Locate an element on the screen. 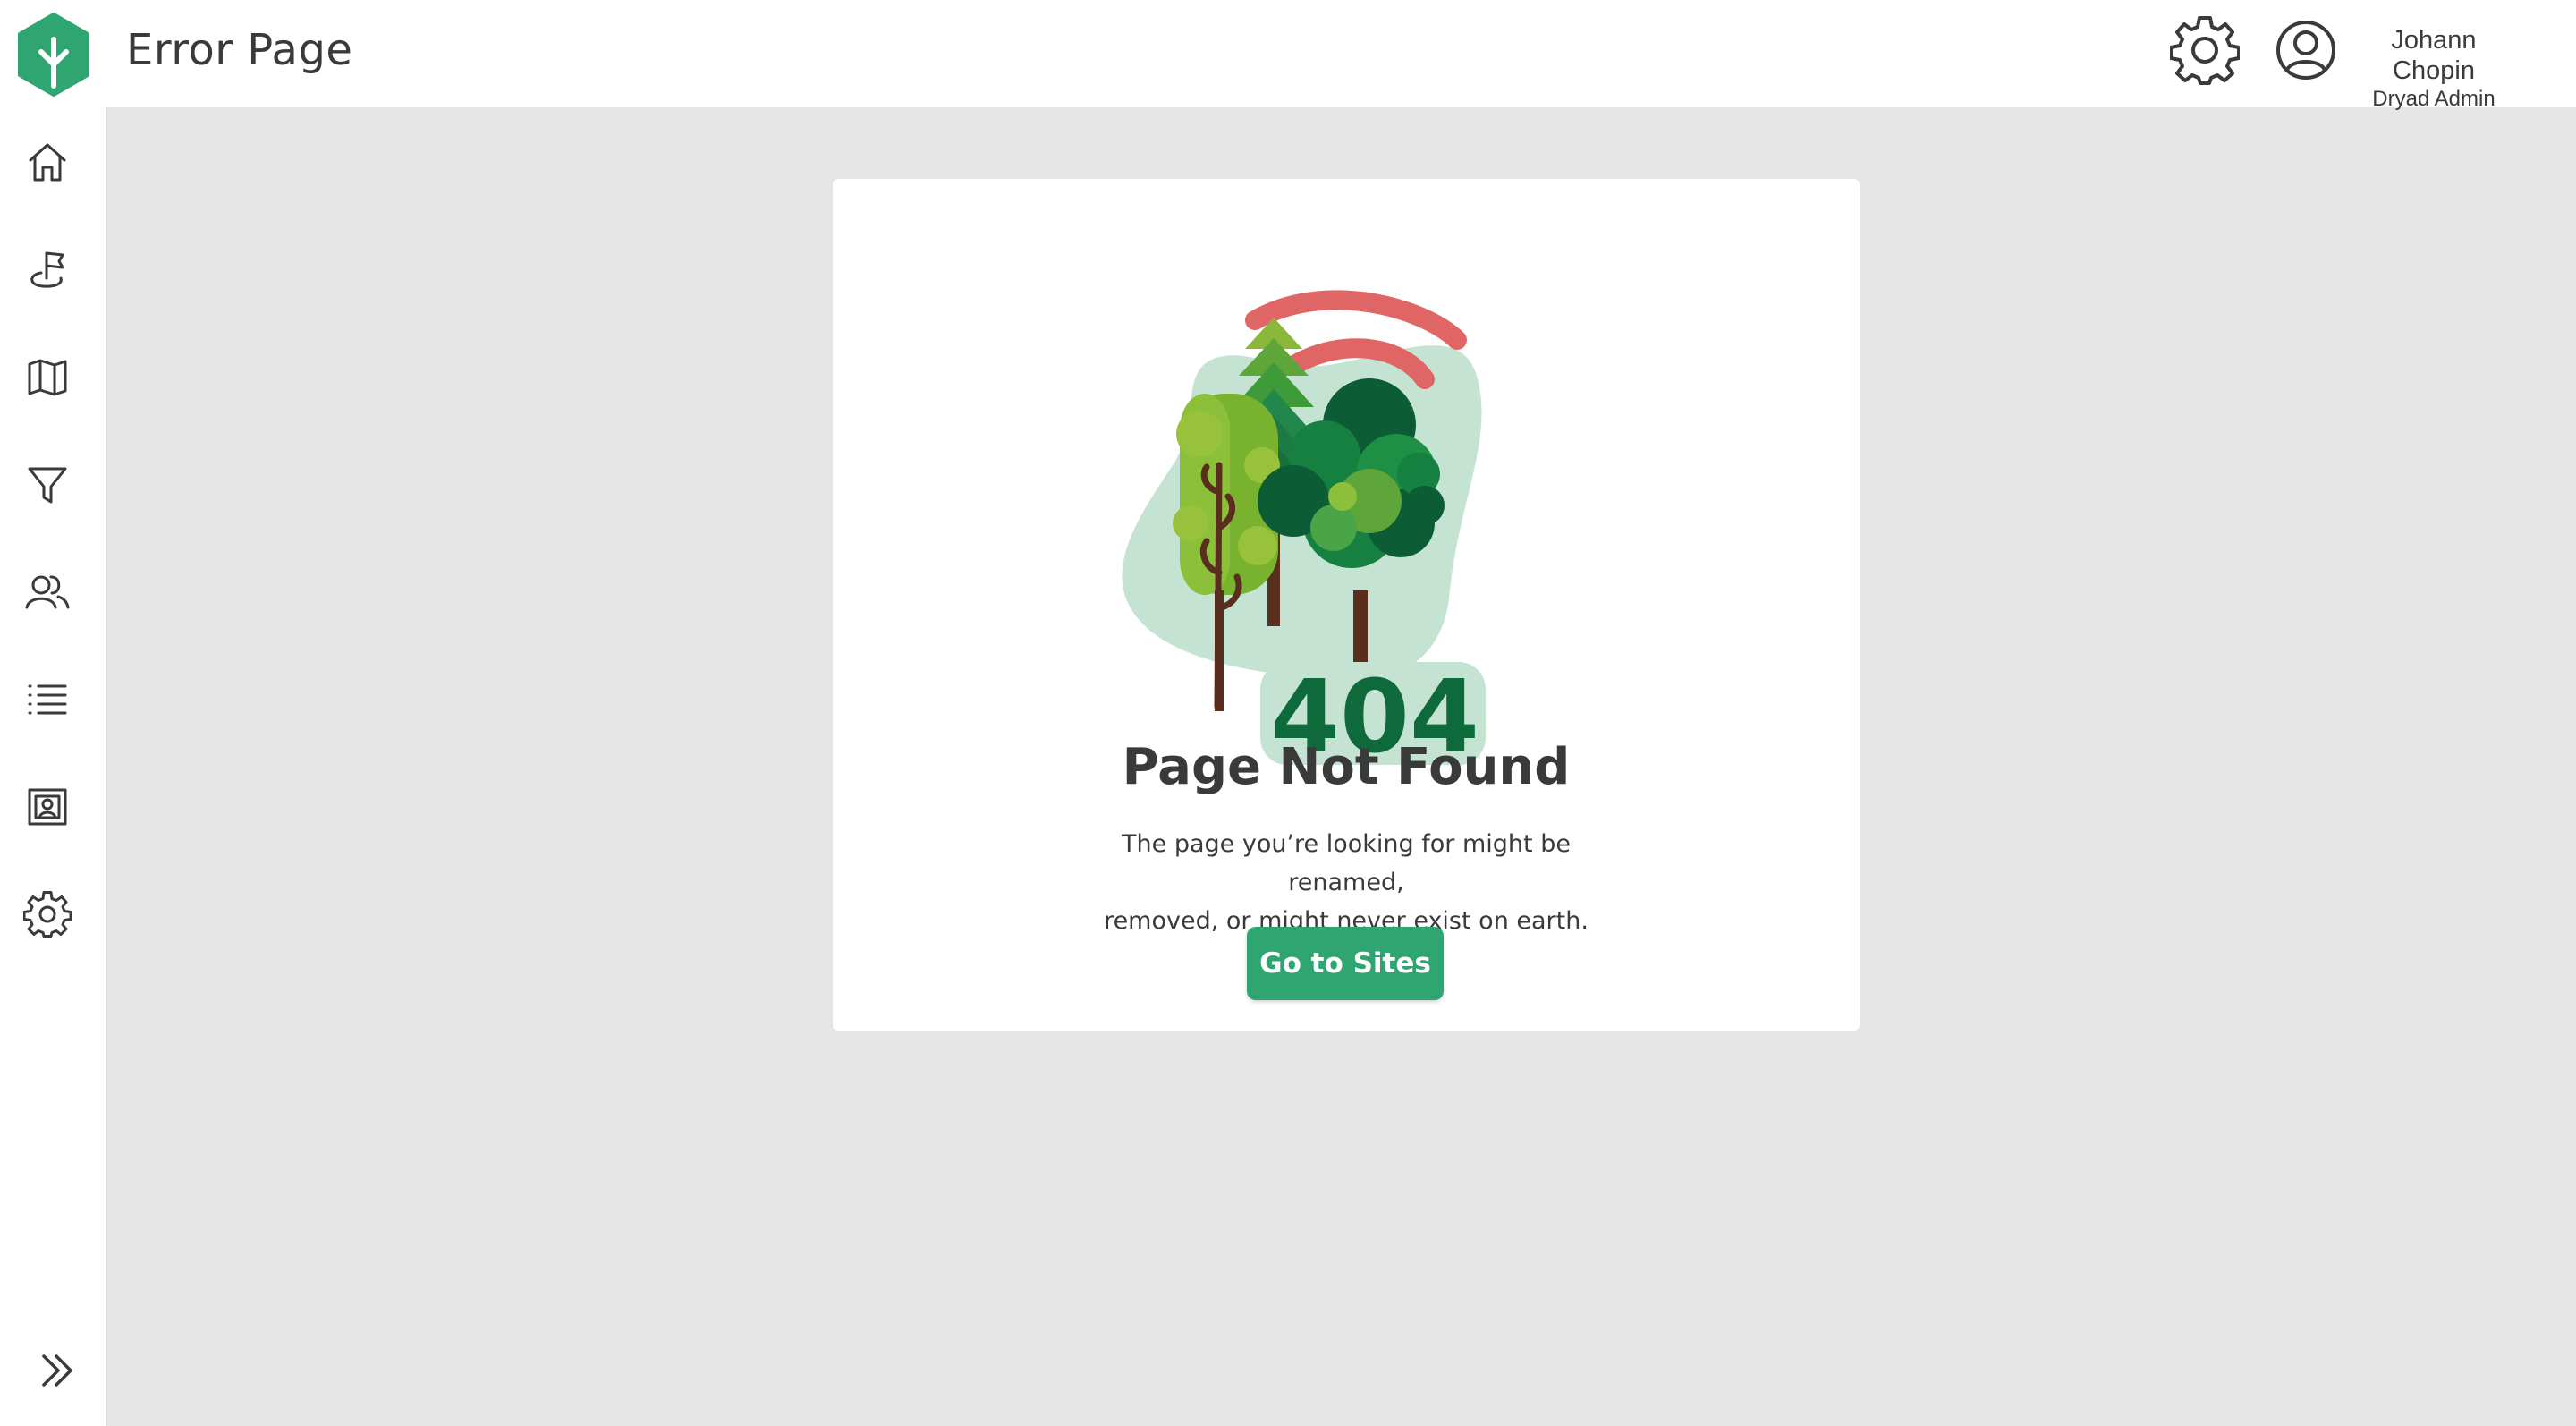 This screenshot has width=2576, height=1426. sidebar-collapse-button is located at coordinates (57, 1371).